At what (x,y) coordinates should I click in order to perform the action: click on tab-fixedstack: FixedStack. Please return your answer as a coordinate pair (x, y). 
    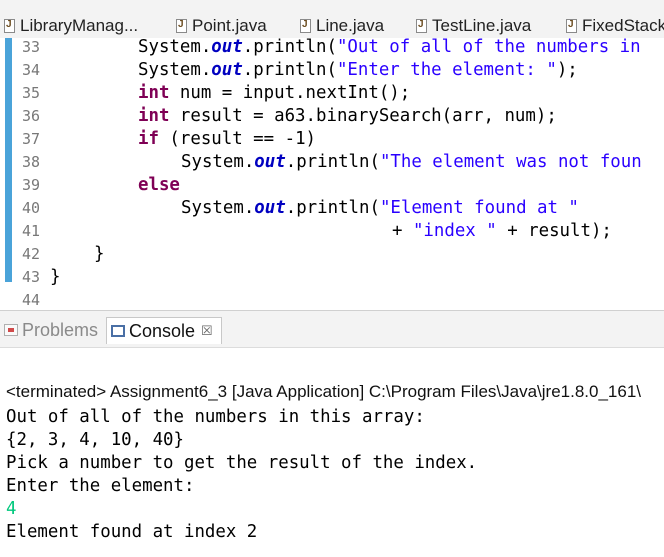
    Looking at the image, I should click on (615, 26).